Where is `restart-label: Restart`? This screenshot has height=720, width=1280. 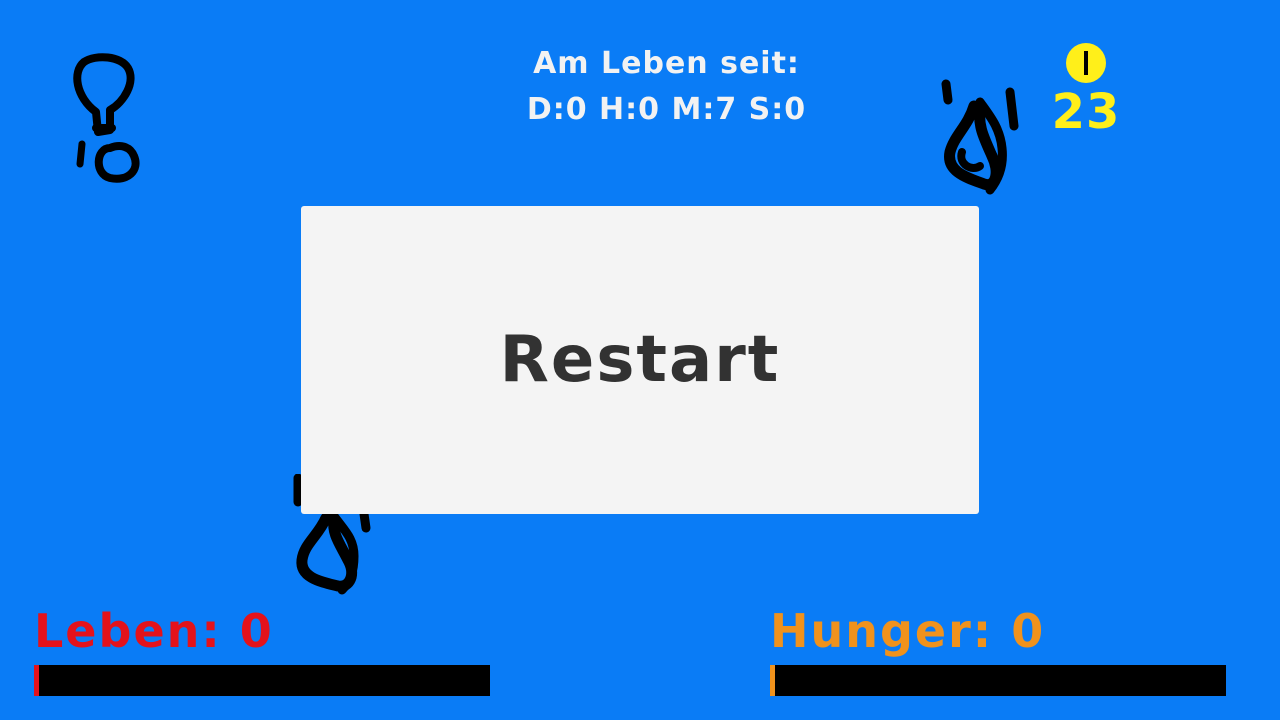 restart-label: Restart is located at coordinates (640, 360).